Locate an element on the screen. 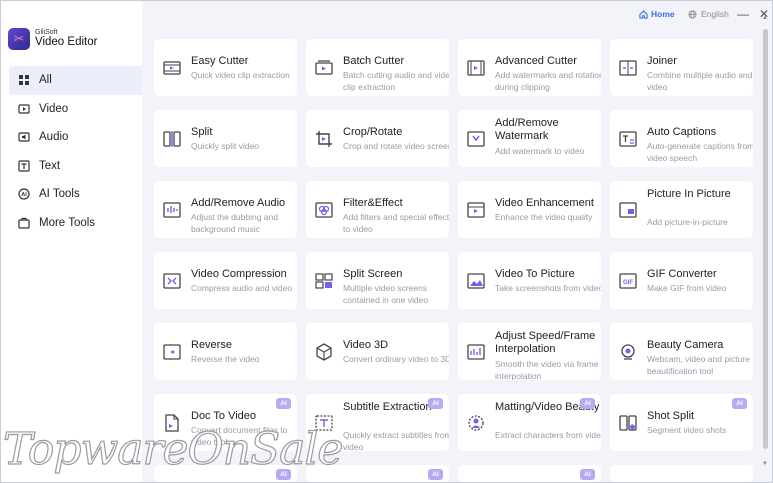 Image resolution: width=773 pixels, height=483 pixels. tool-description: Quickly extract subtitles from video is located at coordinates (396, 440).